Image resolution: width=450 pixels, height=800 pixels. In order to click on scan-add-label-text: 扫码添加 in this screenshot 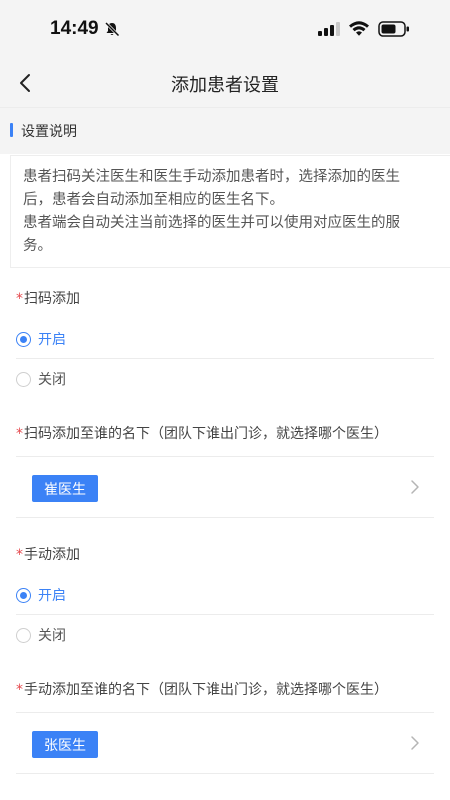, I will do `click(52, 299)`.